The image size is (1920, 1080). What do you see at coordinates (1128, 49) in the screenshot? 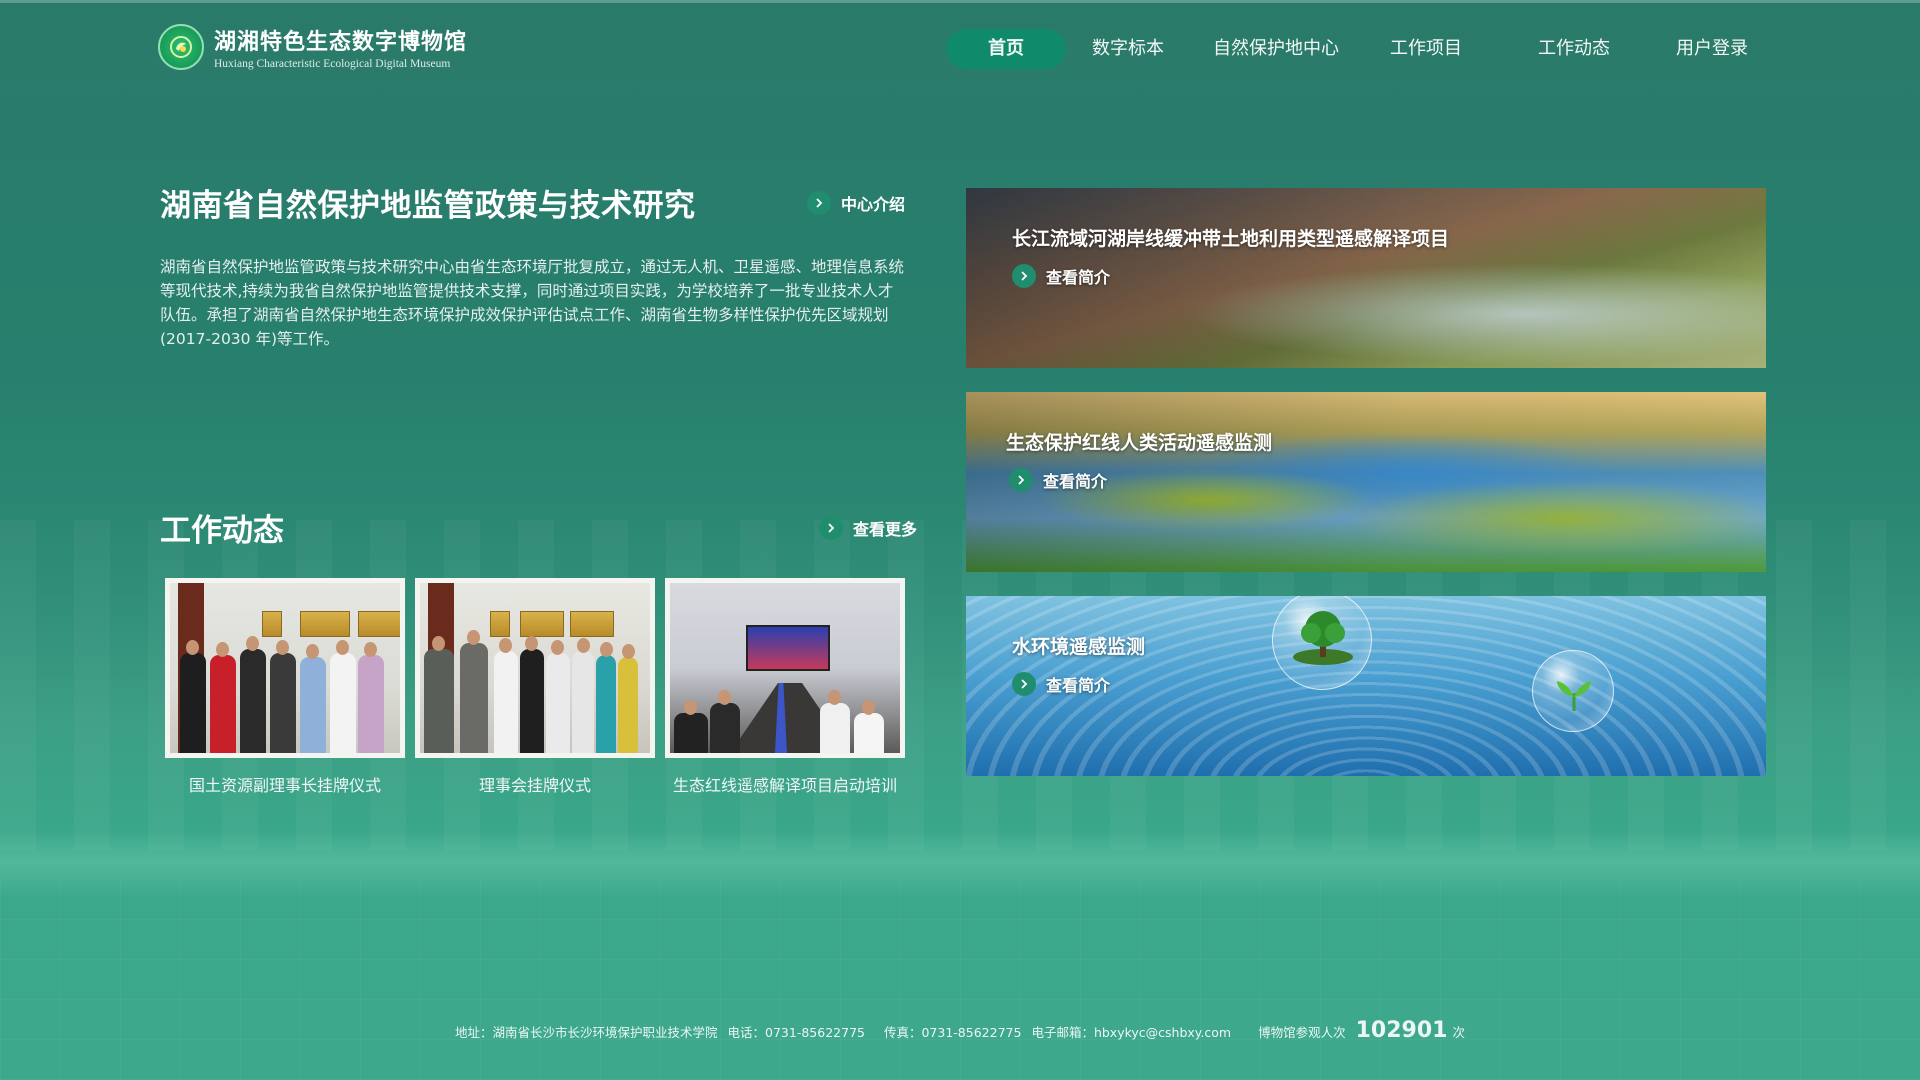
I see `nav-item-digital-specimens: 数字标本` at bounding box center [1128, 49].